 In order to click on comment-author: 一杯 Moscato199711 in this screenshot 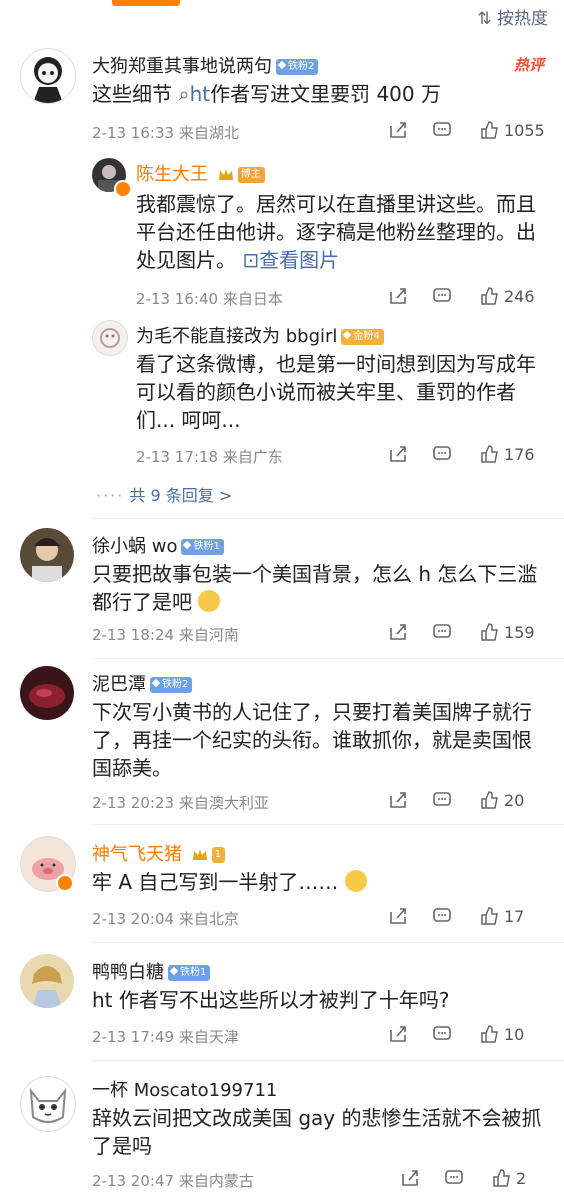, I will do `click(184, 1089)`.